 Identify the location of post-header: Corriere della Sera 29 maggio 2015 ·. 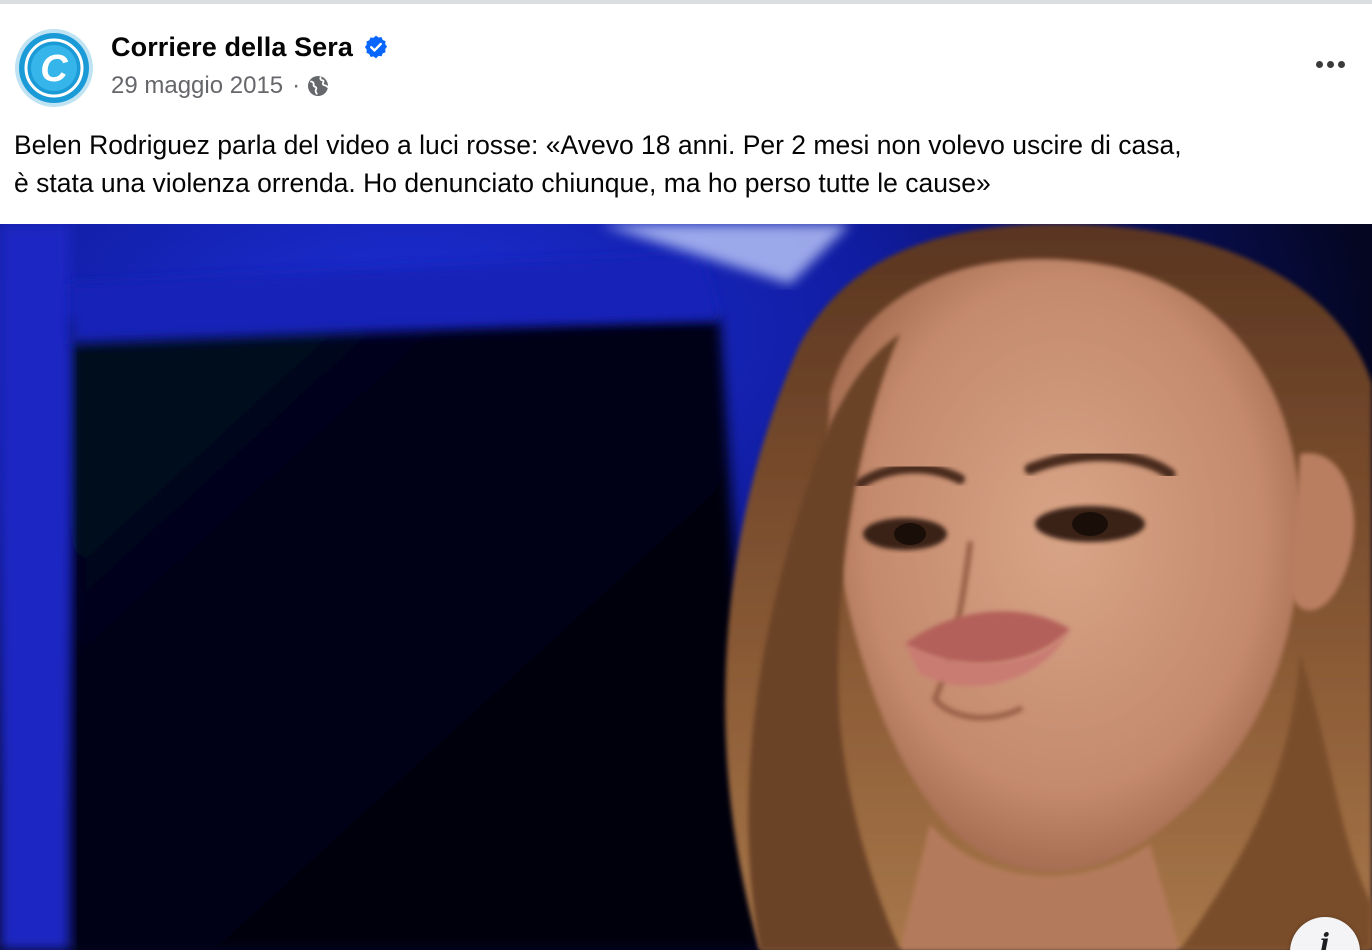
(250, 66).